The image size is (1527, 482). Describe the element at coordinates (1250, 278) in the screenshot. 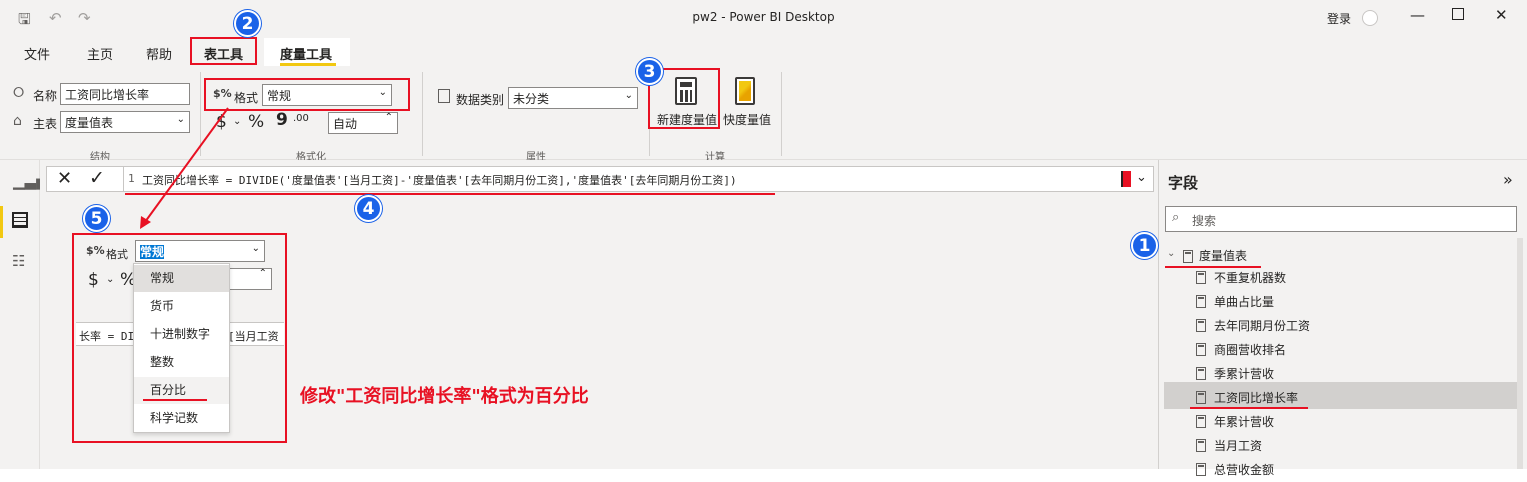

I see `field-label: 不重复机器数` at that location.